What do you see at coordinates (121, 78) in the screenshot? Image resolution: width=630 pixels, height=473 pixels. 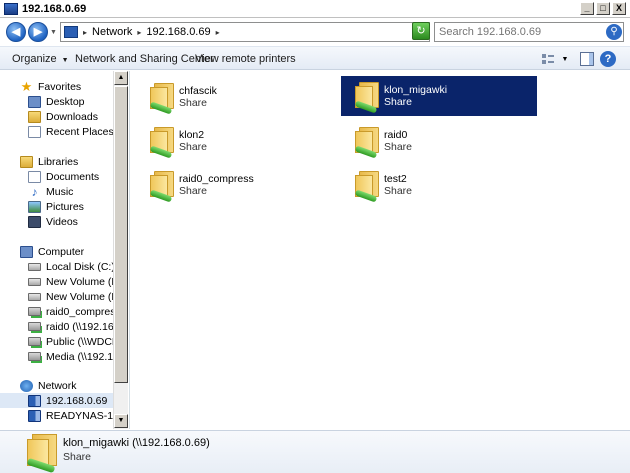 I see `scroll-up-icon: ▲` at bounding box center [121, 78].